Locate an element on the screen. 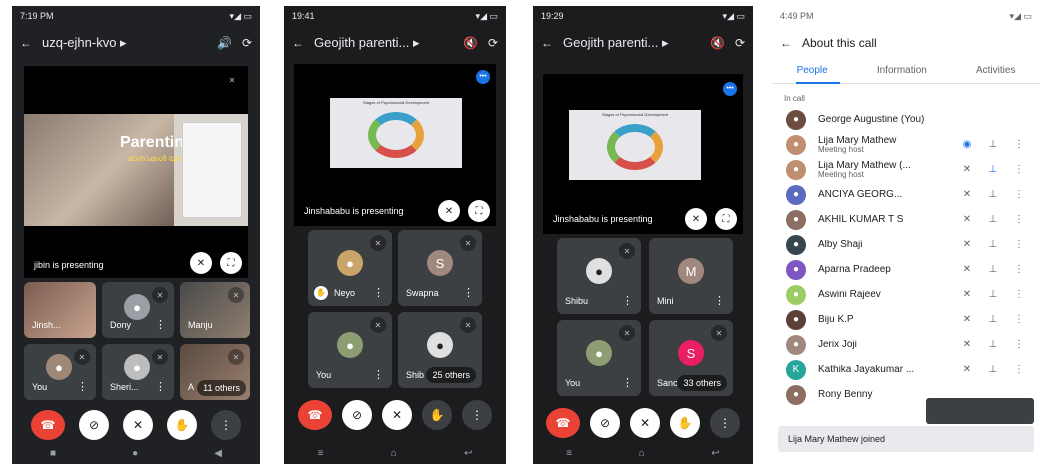 The image size is (1040, 470). participant-tile: ✕ Manju is located at coordinates (215, 310).